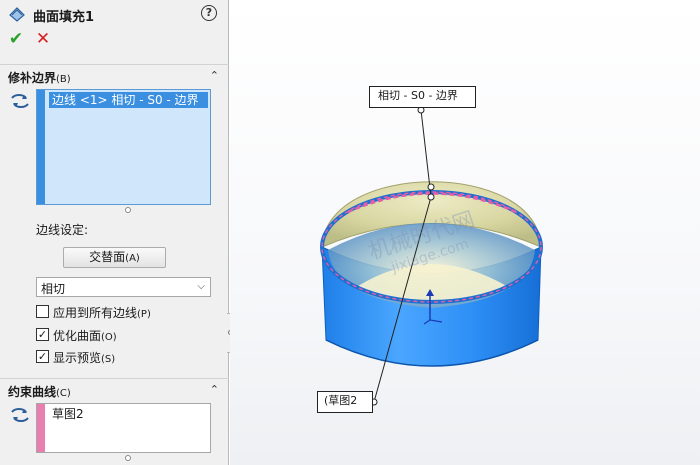 The width and height of the screenshot is (700, 465). What do you see at coordinates (128, 414) in the screenshot?
I see `constraint-curve-item: 草图2` at bounding box center [128, 414].